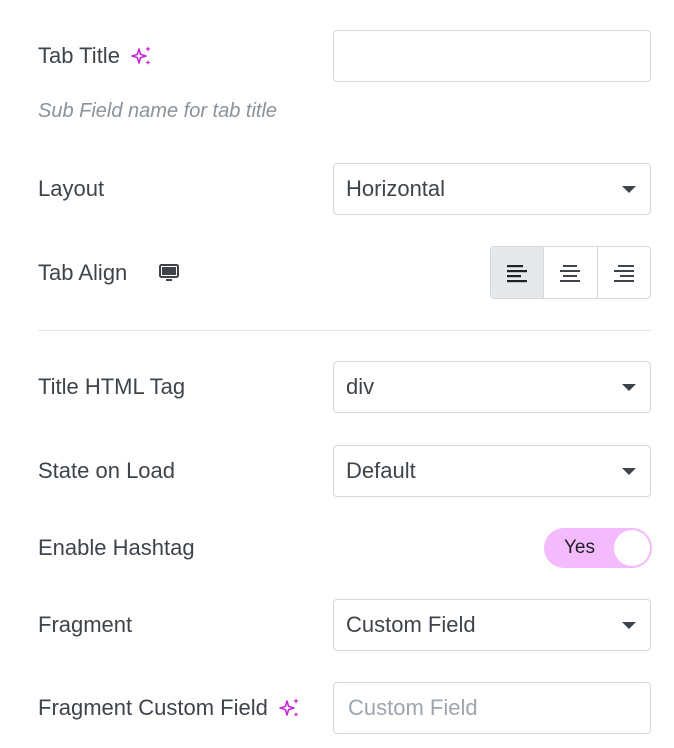 The image size is (674, 748). Describe the element at coordinates (360, 386) in the screenshot. I see `title-html-tag-value: div` at that location.